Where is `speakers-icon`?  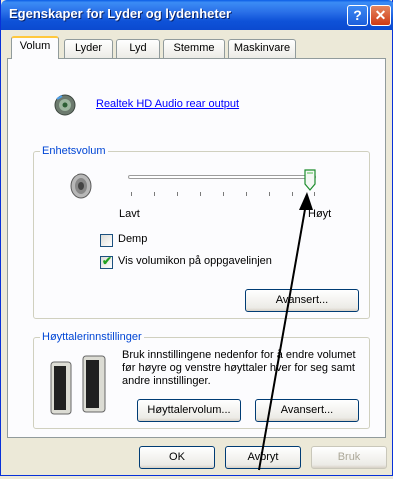 speakers-icon is located at coordinates (79, 386).